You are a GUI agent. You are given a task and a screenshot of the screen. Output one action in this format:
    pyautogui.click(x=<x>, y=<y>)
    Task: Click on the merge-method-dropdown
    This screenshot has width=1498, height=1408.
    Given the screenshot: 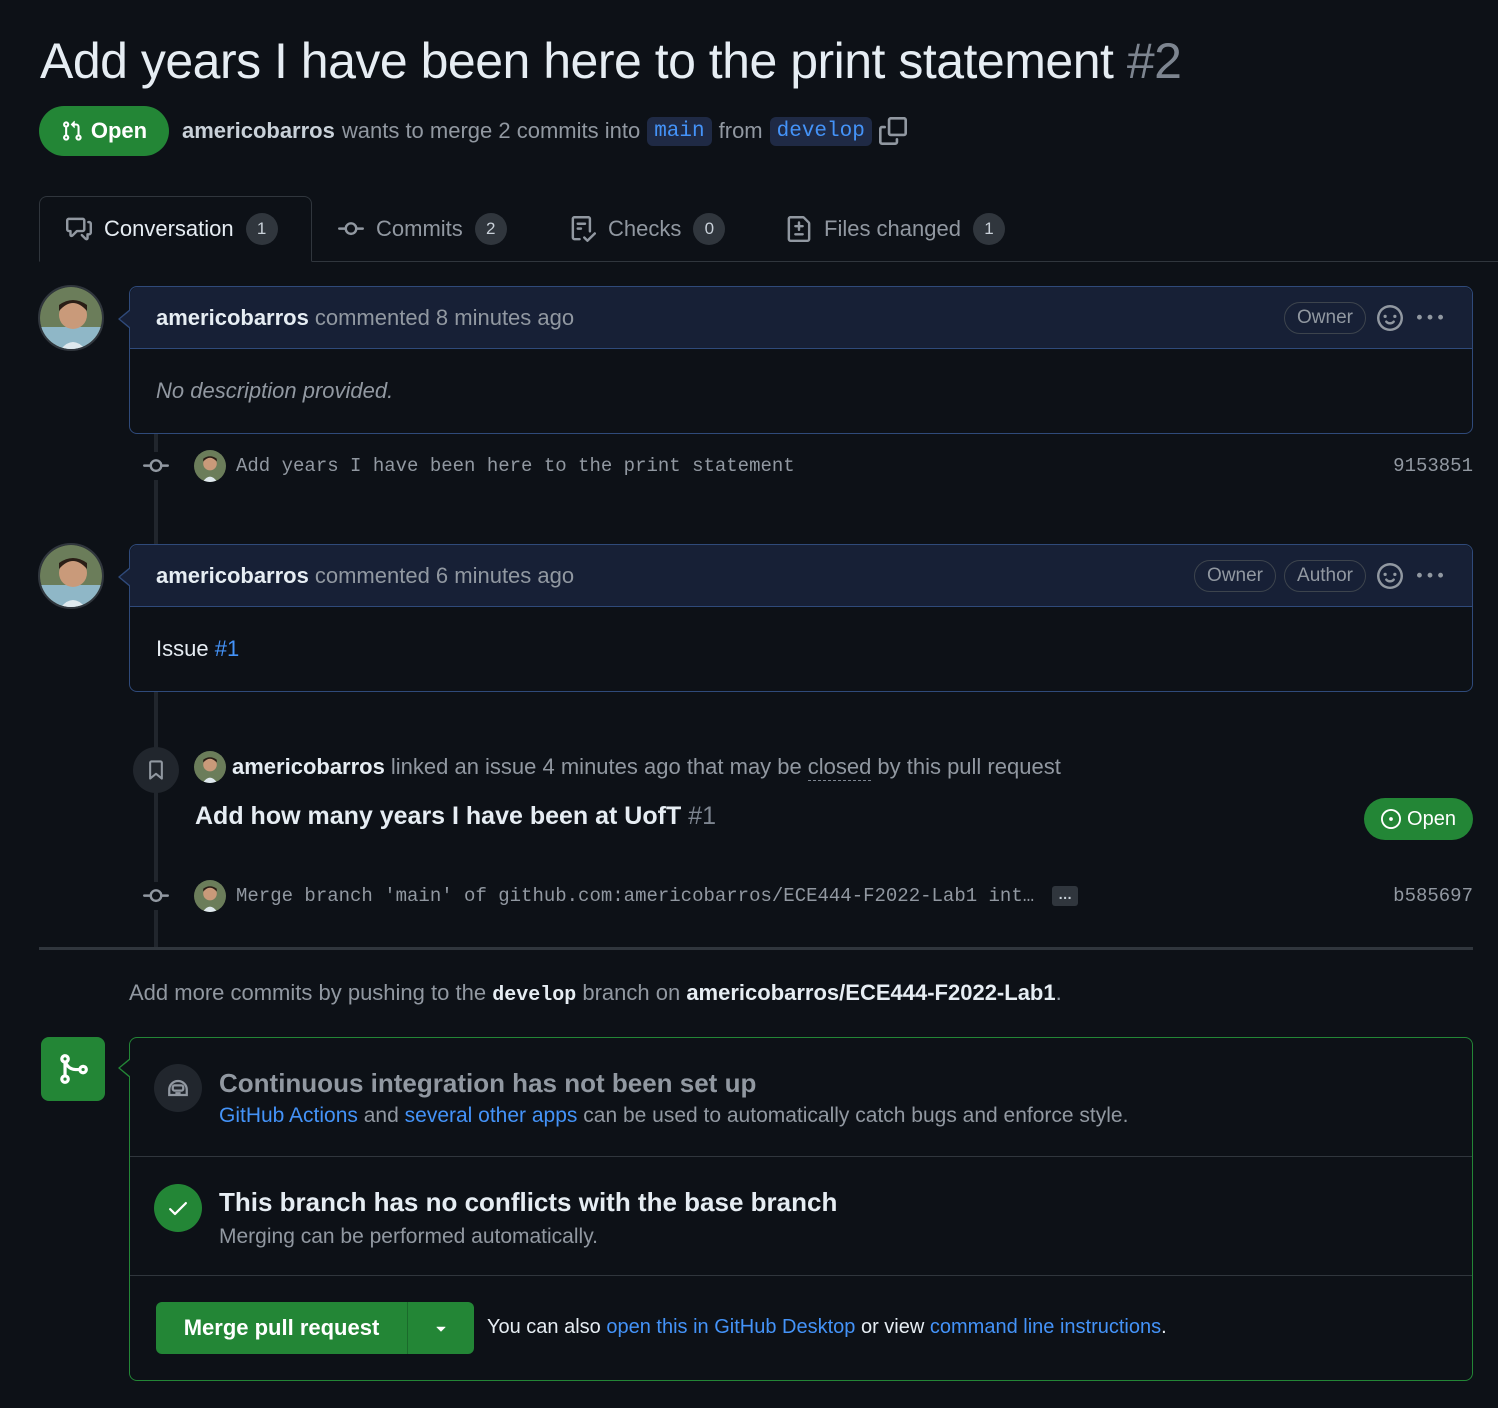 What is the action you would take?
    pyautogui.click(x=441, y=1328)
    